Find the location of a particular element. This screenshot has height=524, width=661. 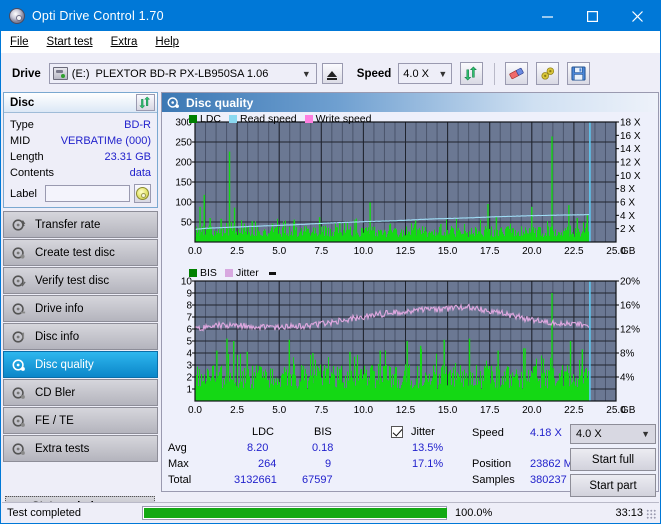

status-bar: Test completed 100.0% 33:13 is located at coordinates (330, 512).